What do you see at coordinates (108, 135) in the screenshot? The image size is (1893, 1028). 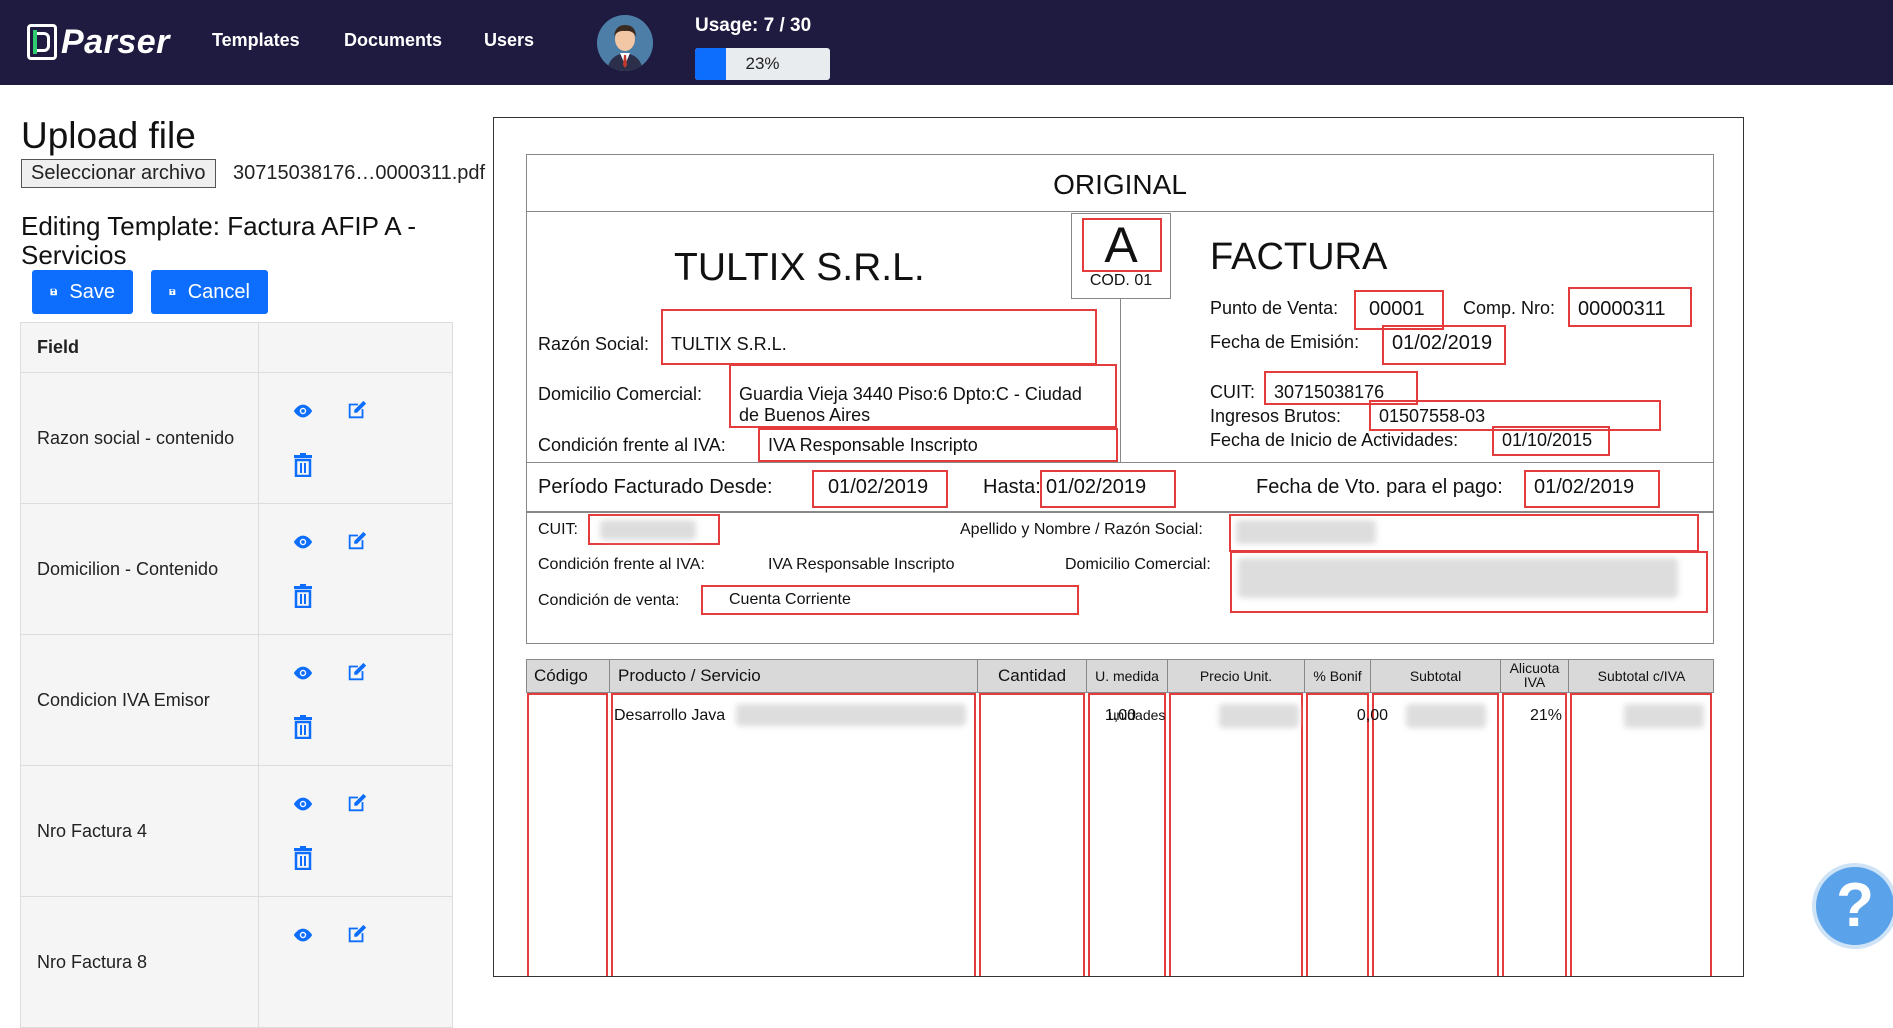 I see `upload-title: Upload file` at bounding box center [108, 135].